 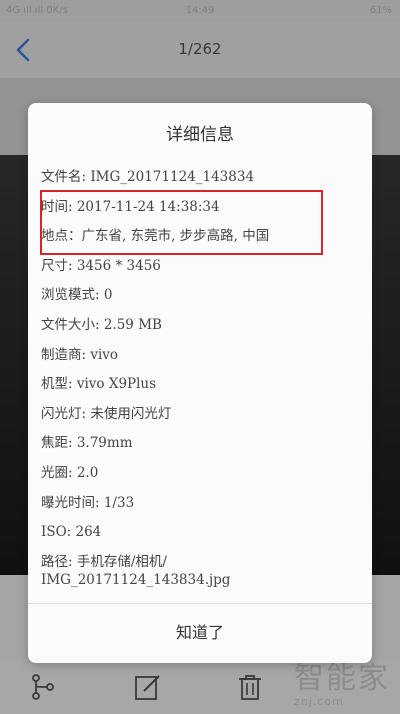 I want to click on detail-row-filename: 文件名: IMG_20171124_143834, so click(x=148, y=177).